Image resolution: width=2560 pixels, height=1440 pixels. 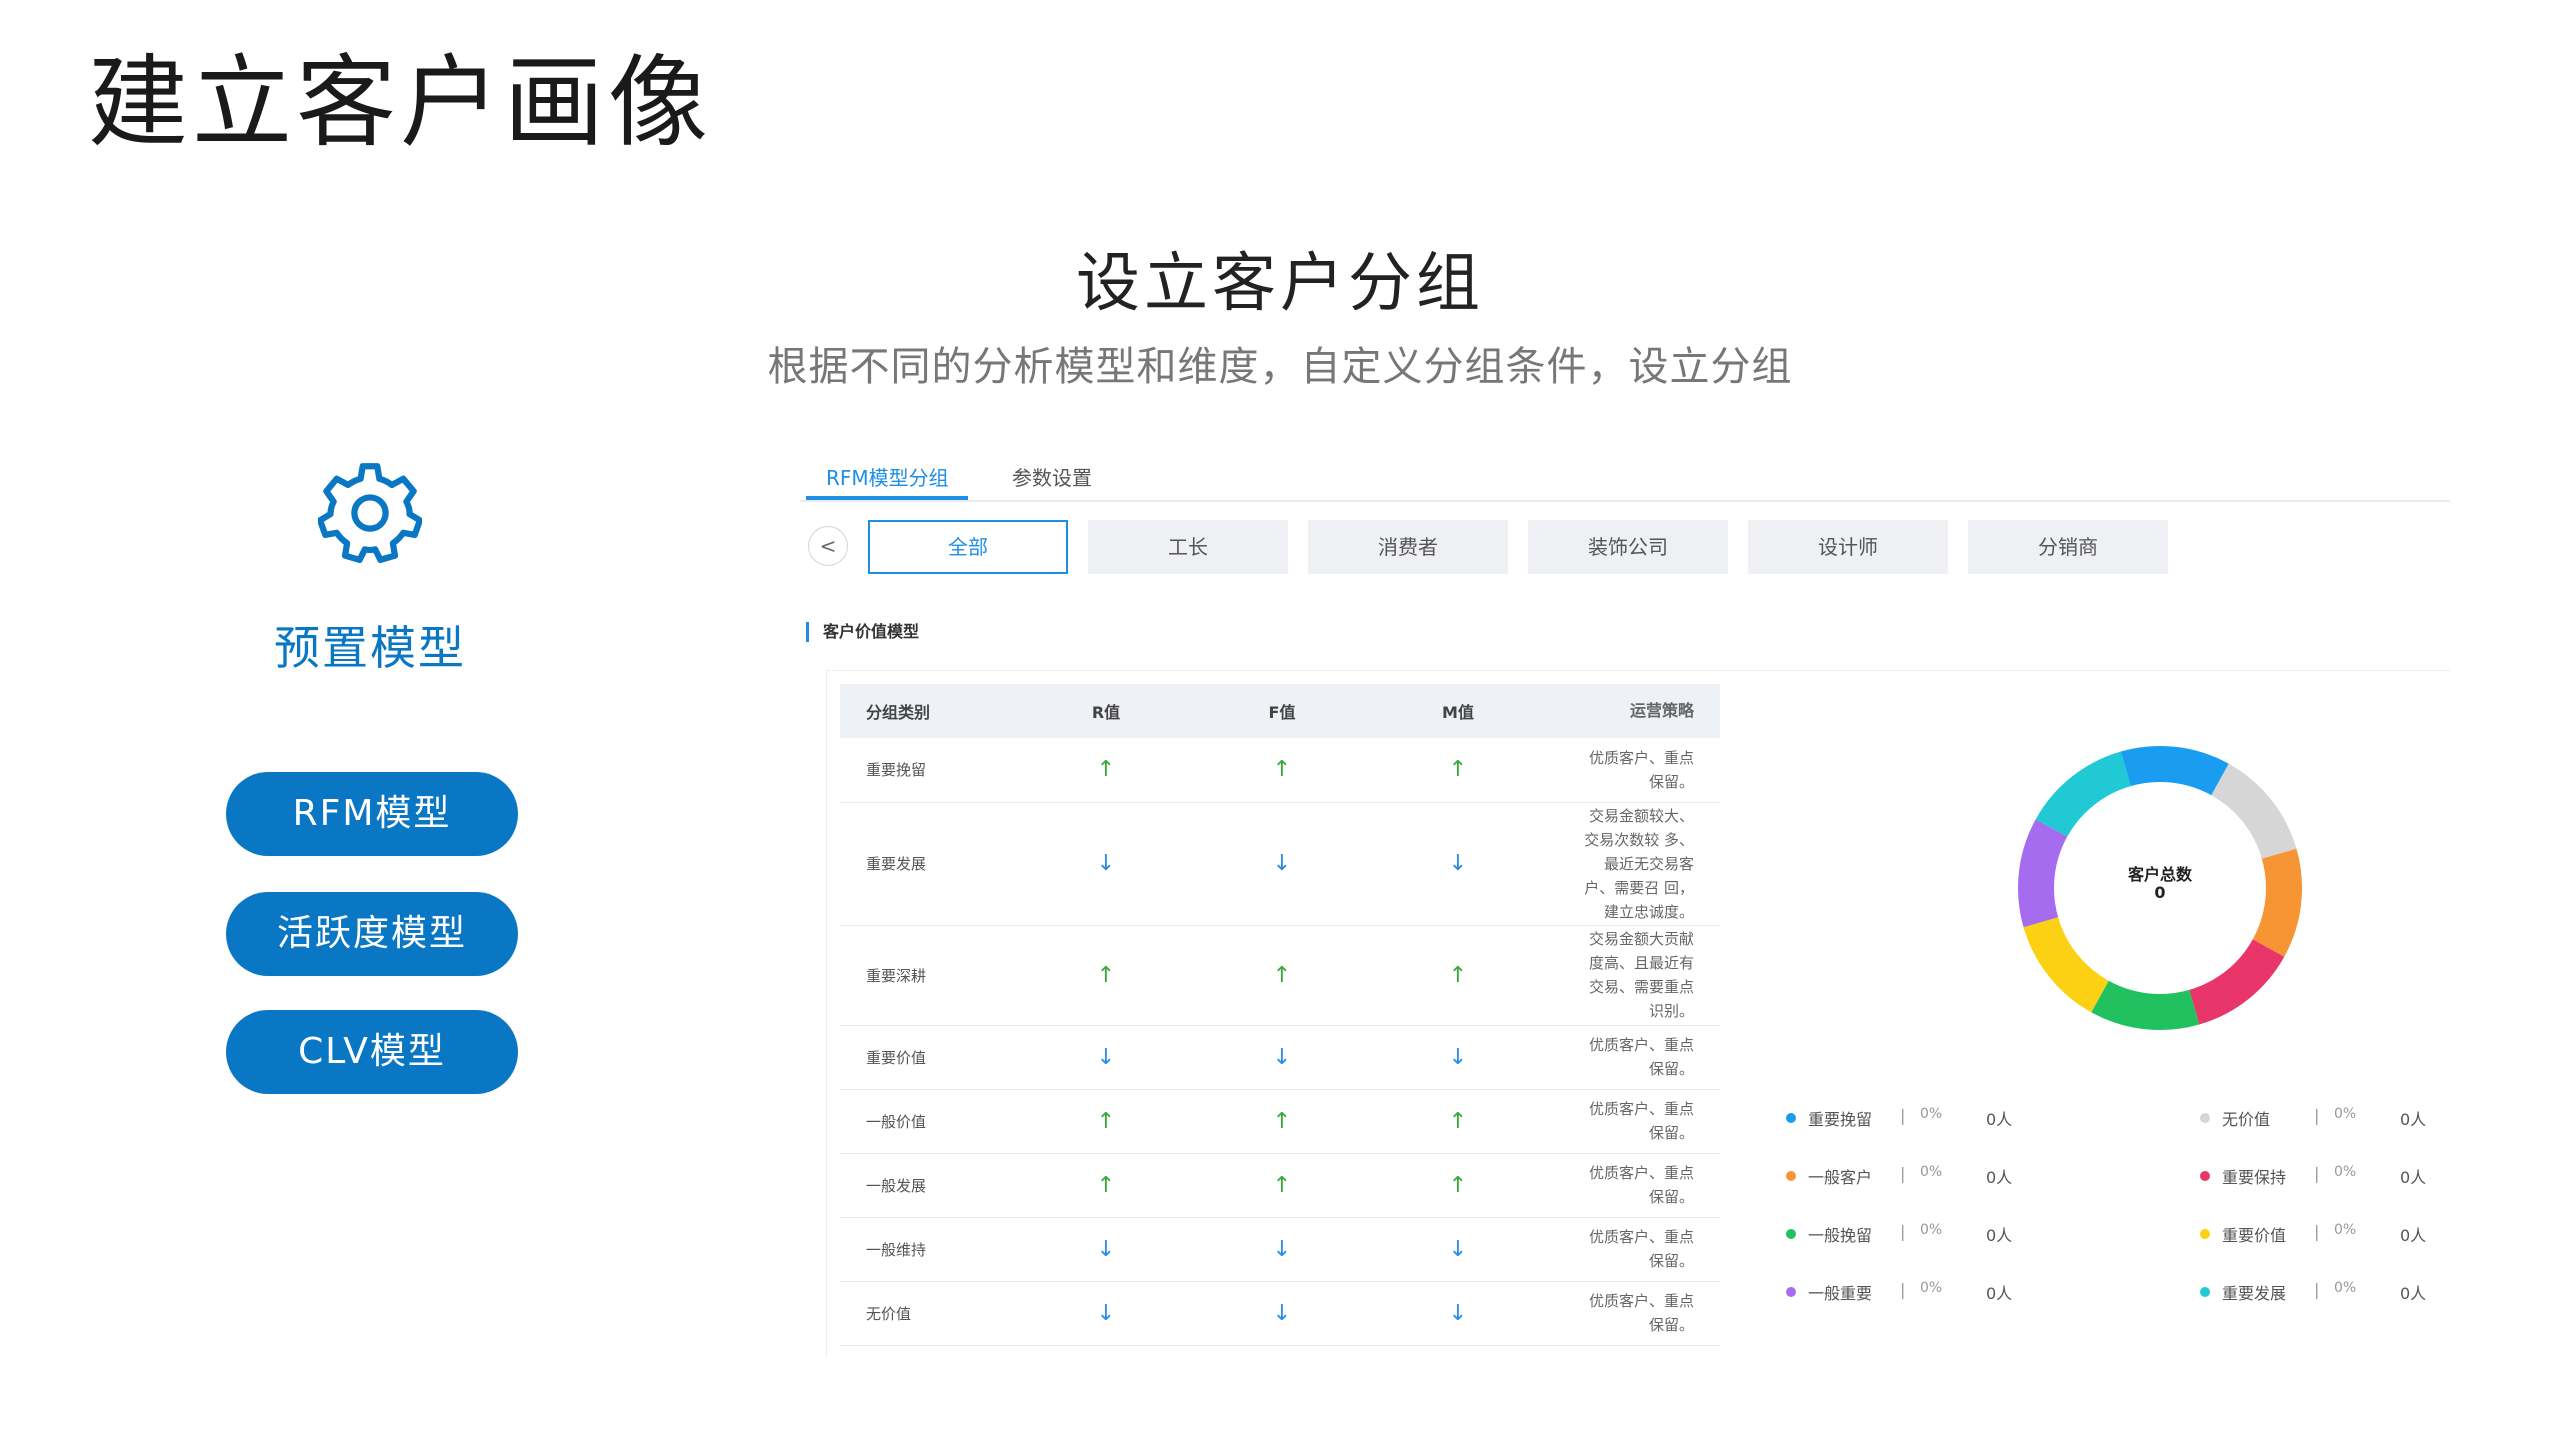 I want to click on table-row: 一般发展 ↑ ↑ ↑ 优质客户、重点保留。, so click(x=1280, y=1185).